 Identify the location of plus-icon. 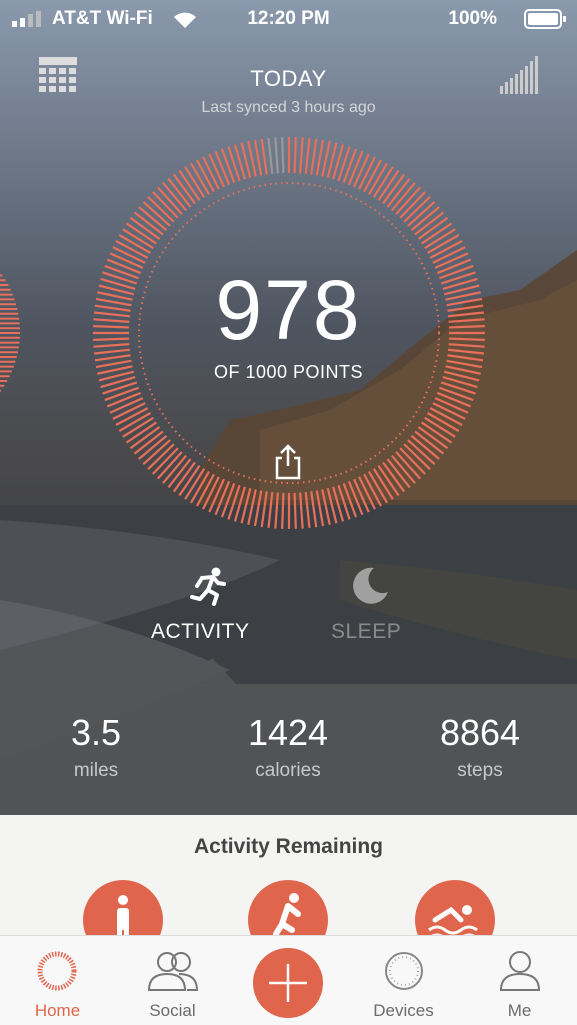
(288, 983).